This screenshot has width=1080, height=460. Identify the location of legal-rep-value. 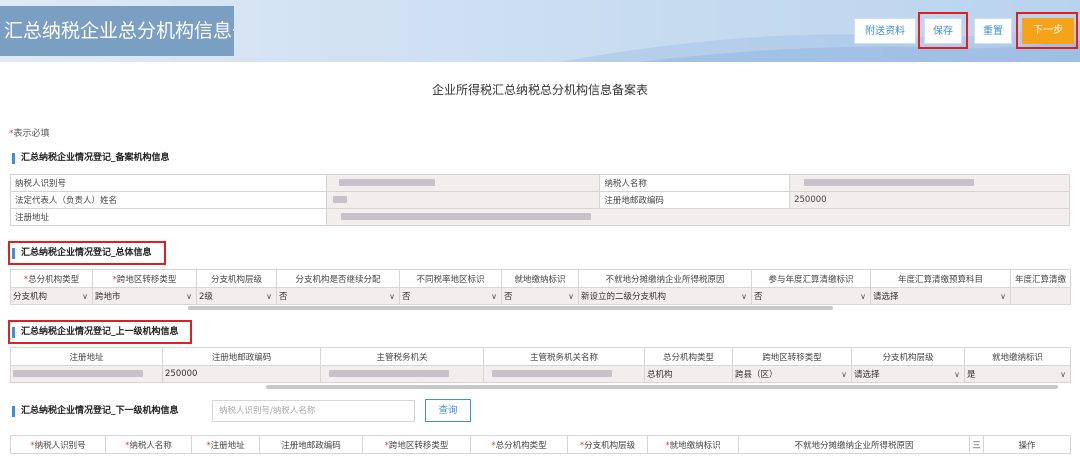
(463, 200).